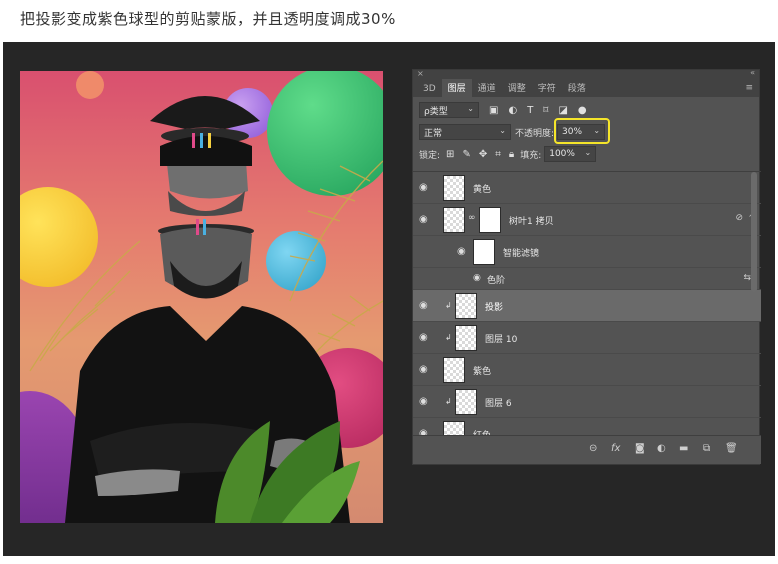 This screenshot has height=564, width=778. I want to click on new-layer-icon: ⧉, so click(706, 448).